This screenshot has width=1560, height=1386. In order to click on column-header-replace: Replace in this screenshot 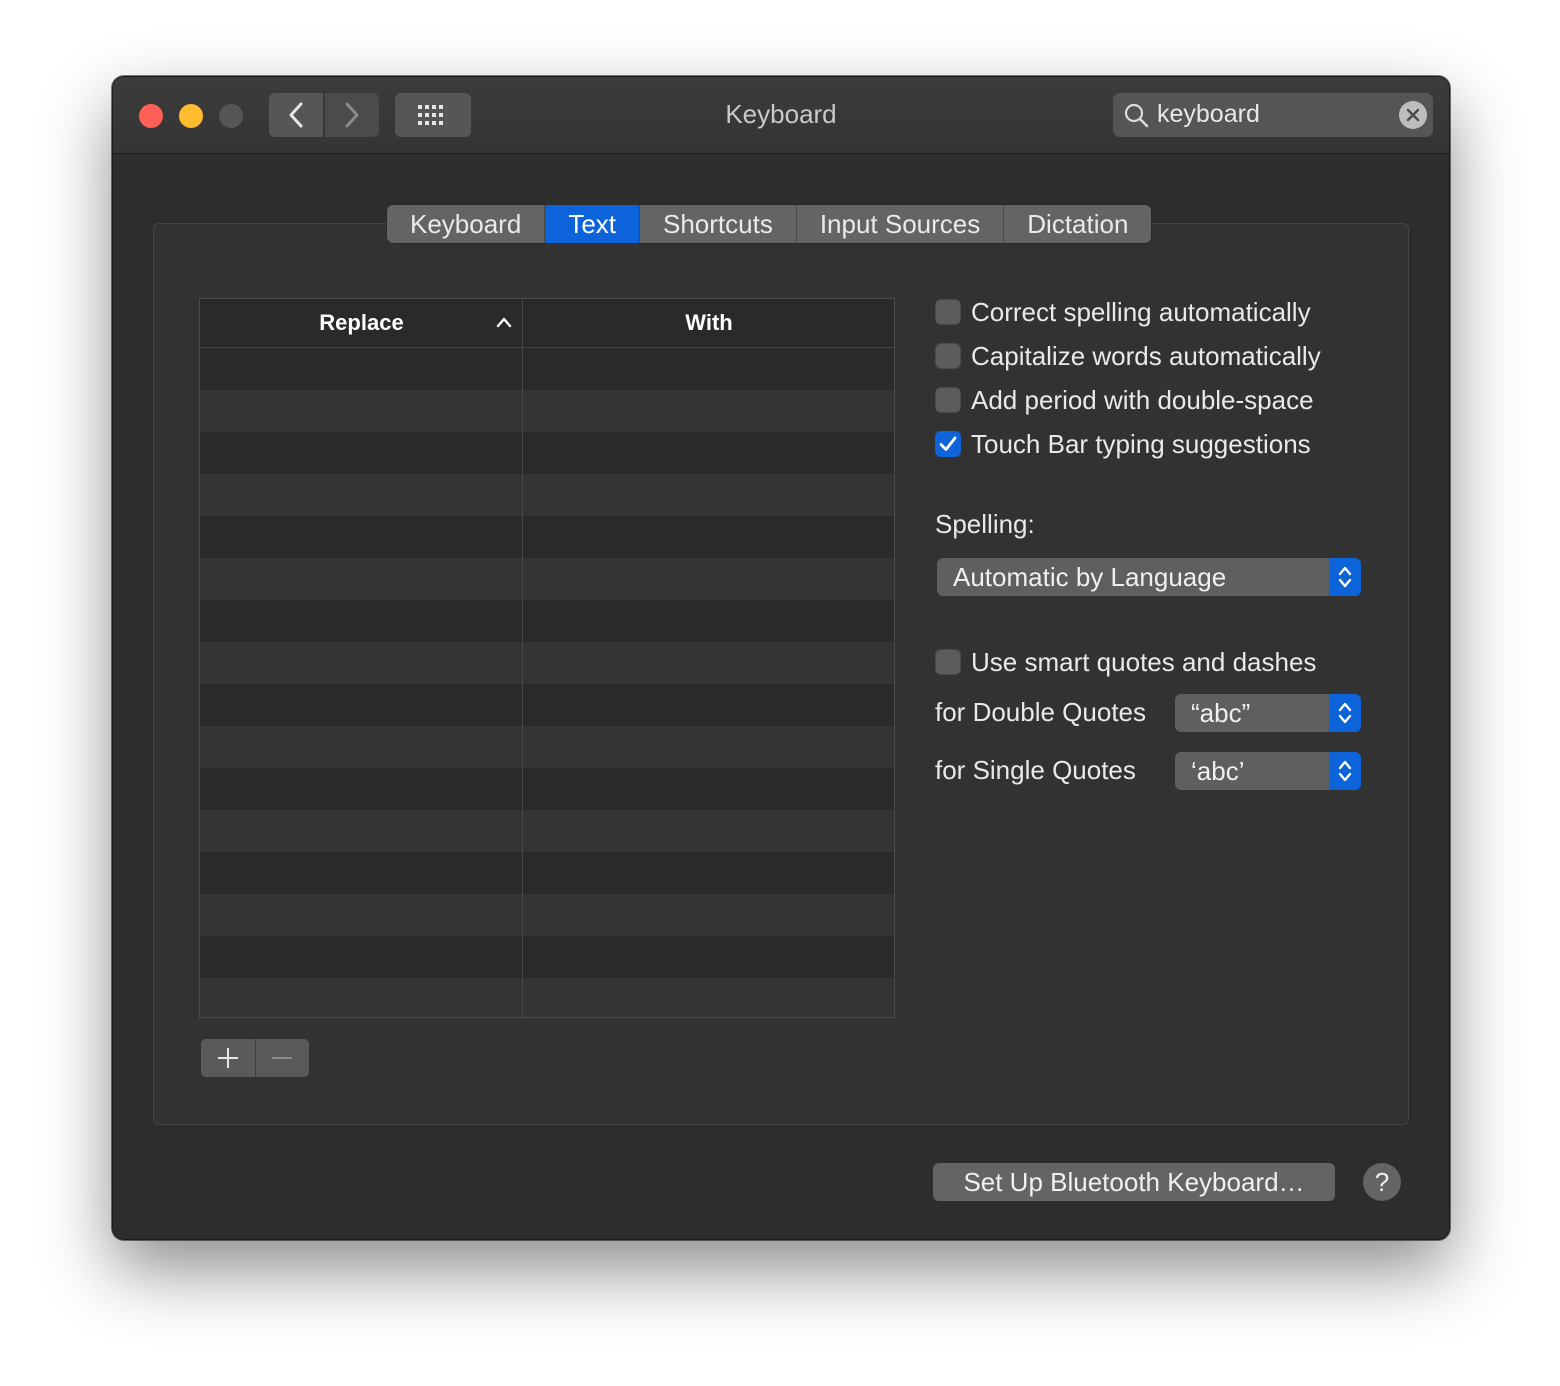, I will do `click(361, 323)`.